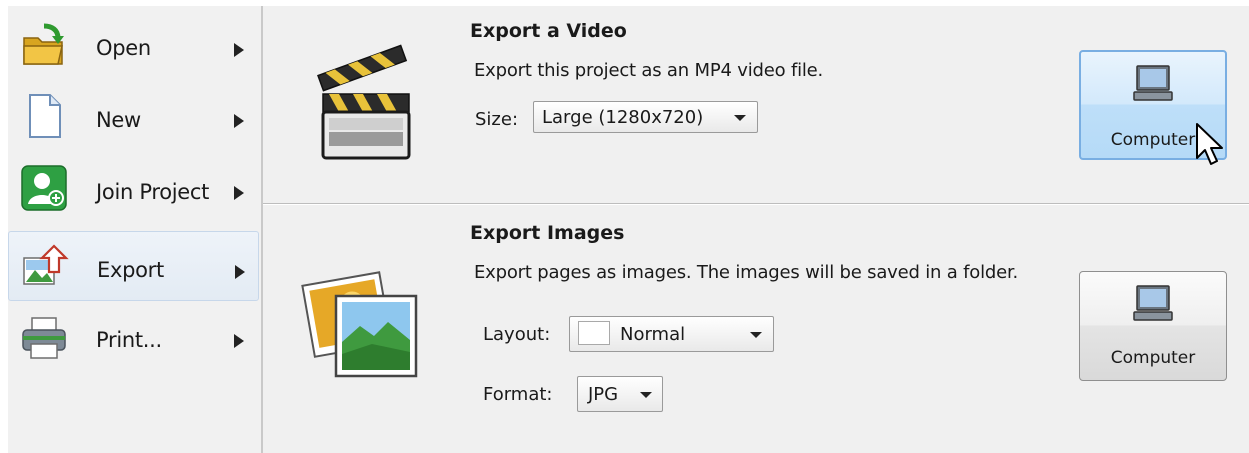  I want to click on size-dropdown-value: Large (1280x720), so click(623, 117).